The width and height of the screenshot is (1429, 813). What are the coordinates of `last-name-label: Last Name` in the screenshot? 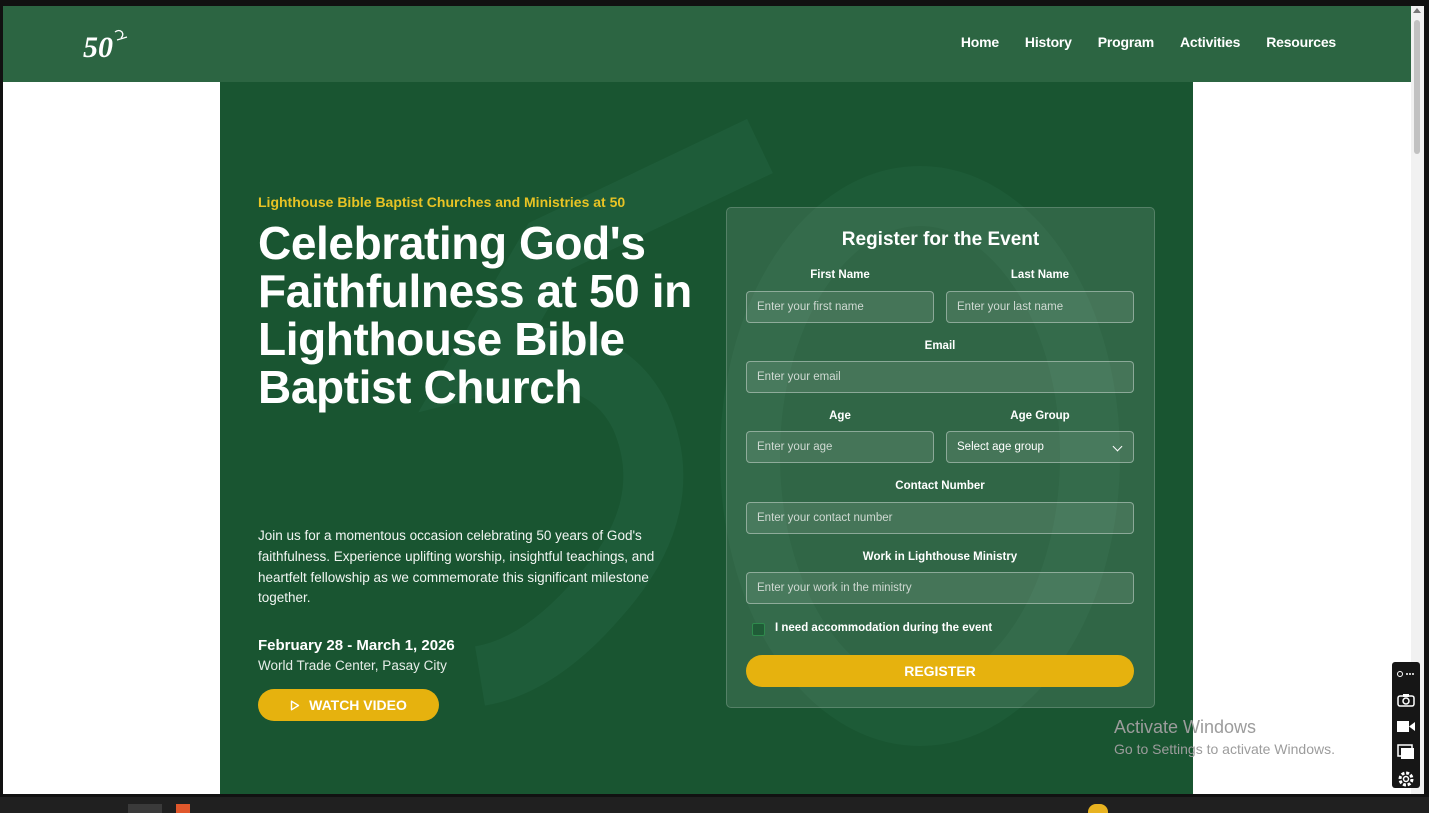 It's located at (1040, 275).